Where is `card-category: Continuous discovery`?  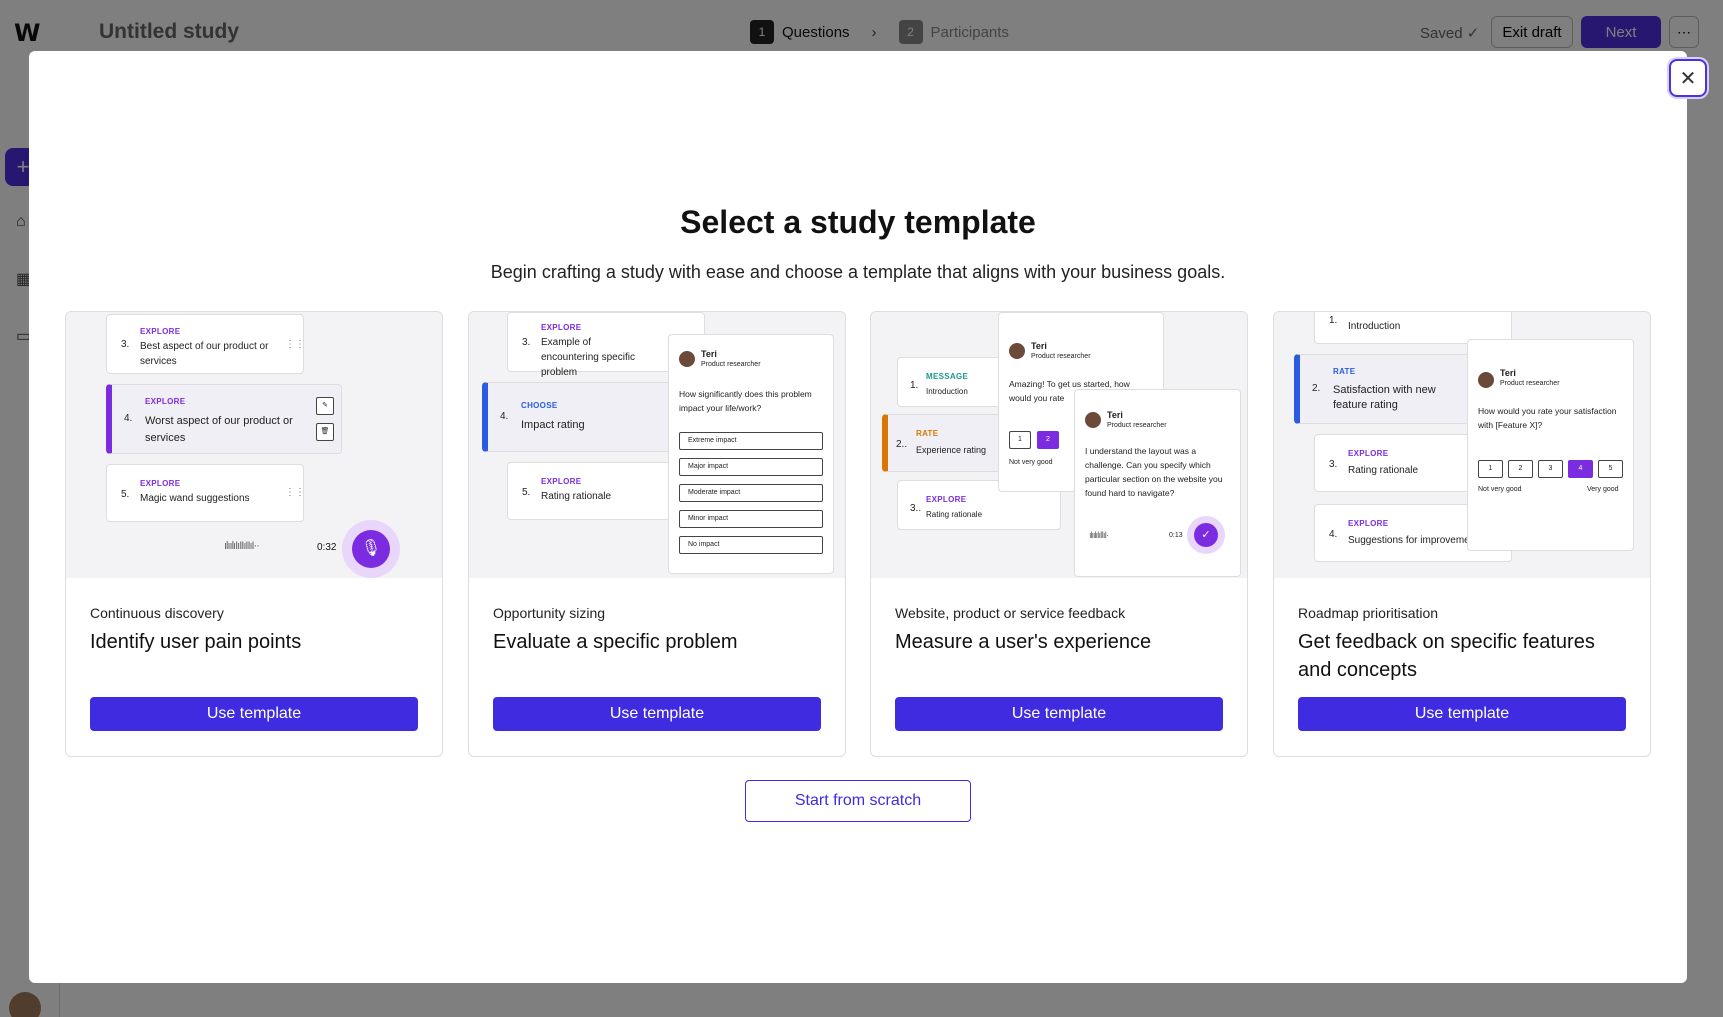
card-category: Continuous discovery is located at coordinates (157, 613).